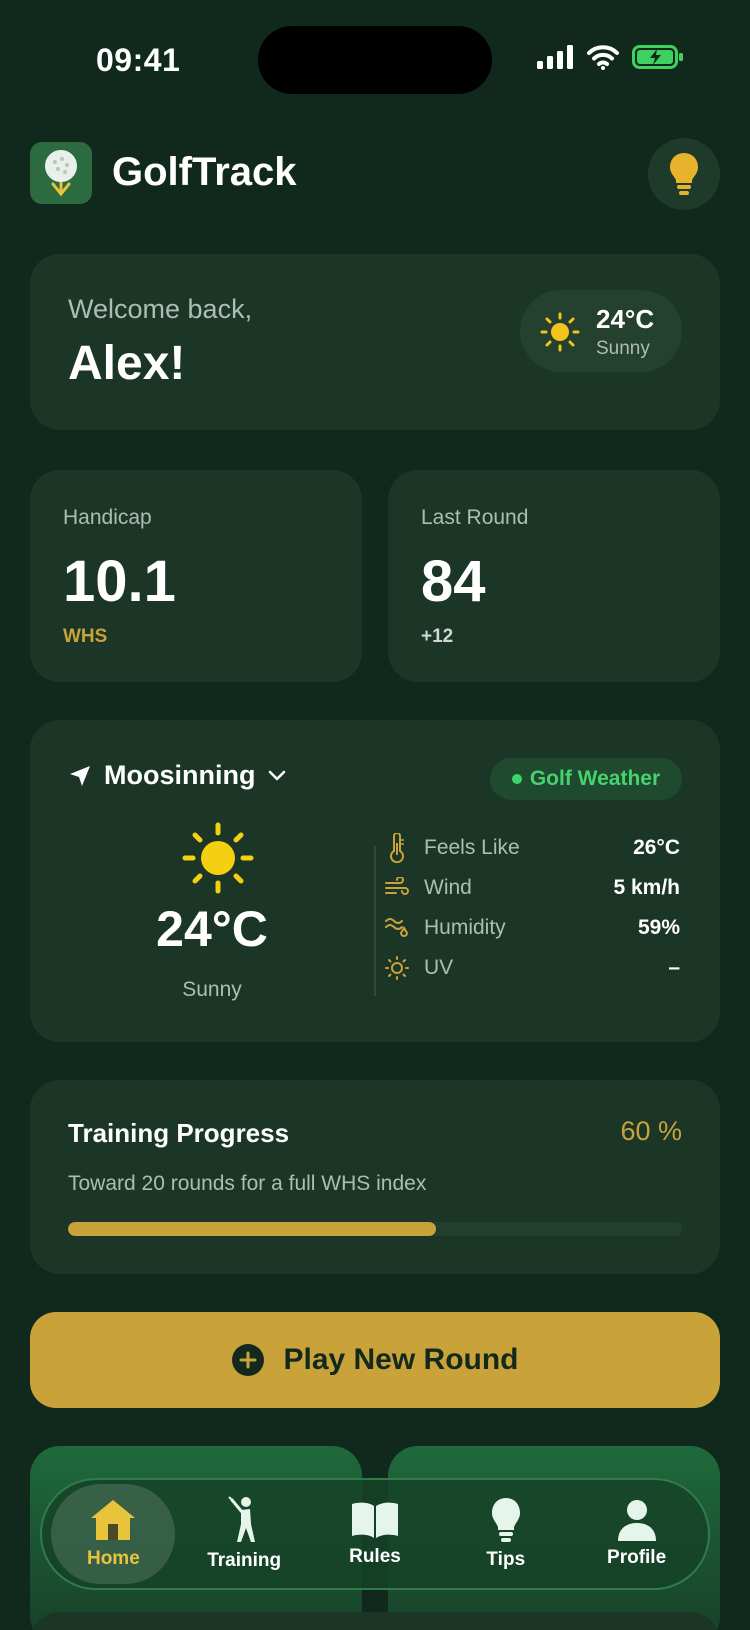 This screenshot has width=750, height=1630. Describe the element at coordinates (651, 1131) in the screenshot. I see `training-percent: 60 %` at that location.